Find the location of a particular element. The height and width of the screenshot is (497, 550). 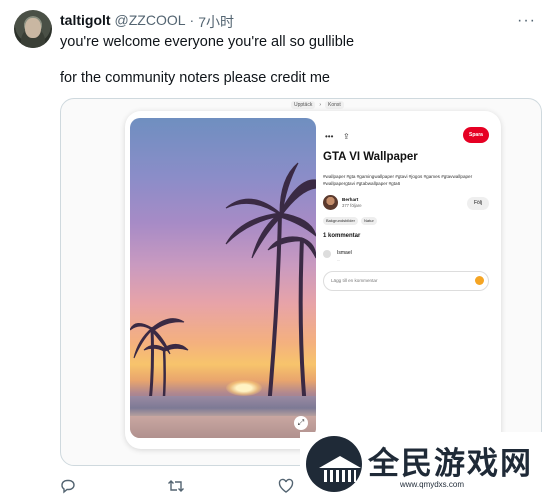

breadcrumb-item: Konst is located at coordinates (334, 105).